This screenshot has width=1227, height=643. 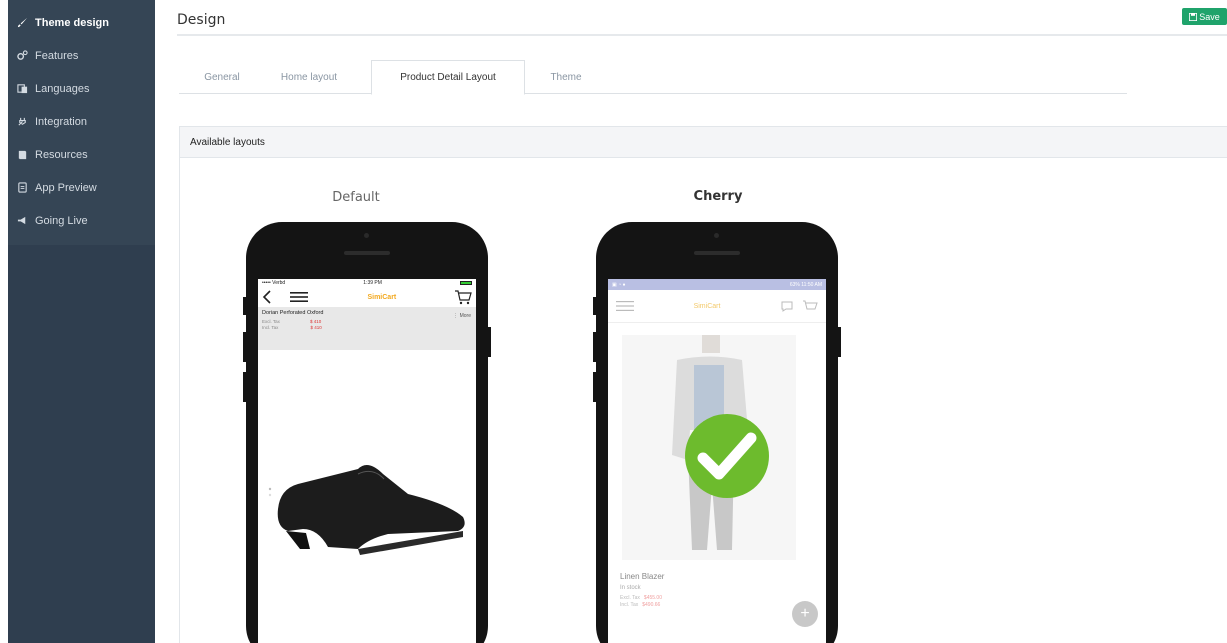 I want to click on save-button: Save, so click(x=1204, y=16).